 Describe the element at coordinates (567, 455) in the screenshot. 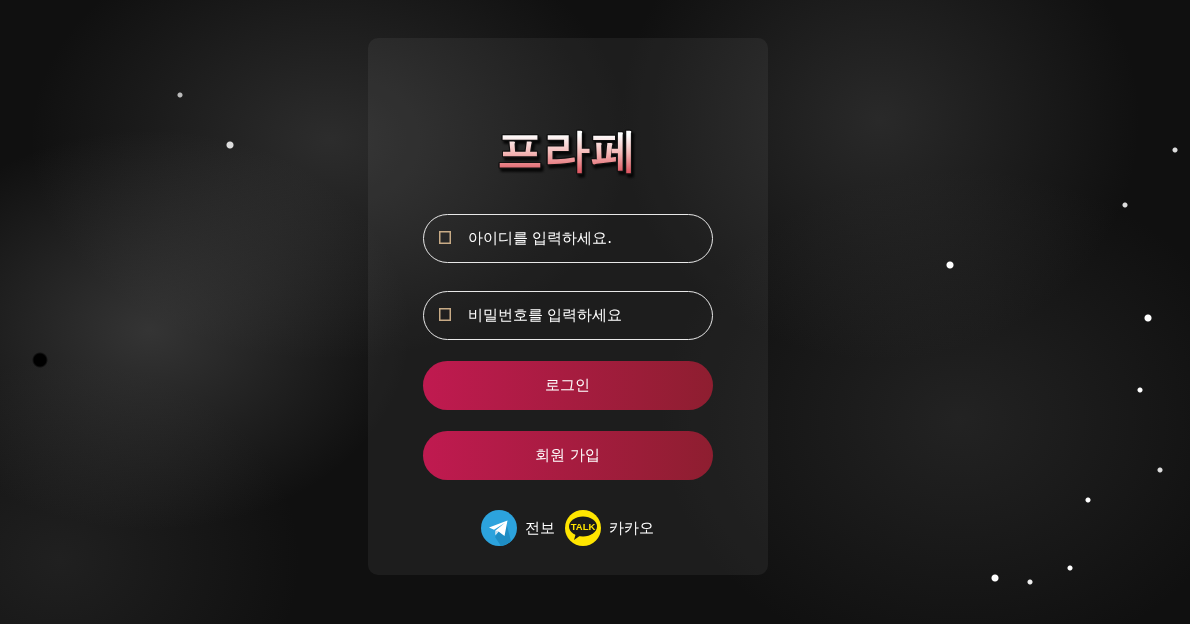

I see `submit-button: 회원 가입` at that location.